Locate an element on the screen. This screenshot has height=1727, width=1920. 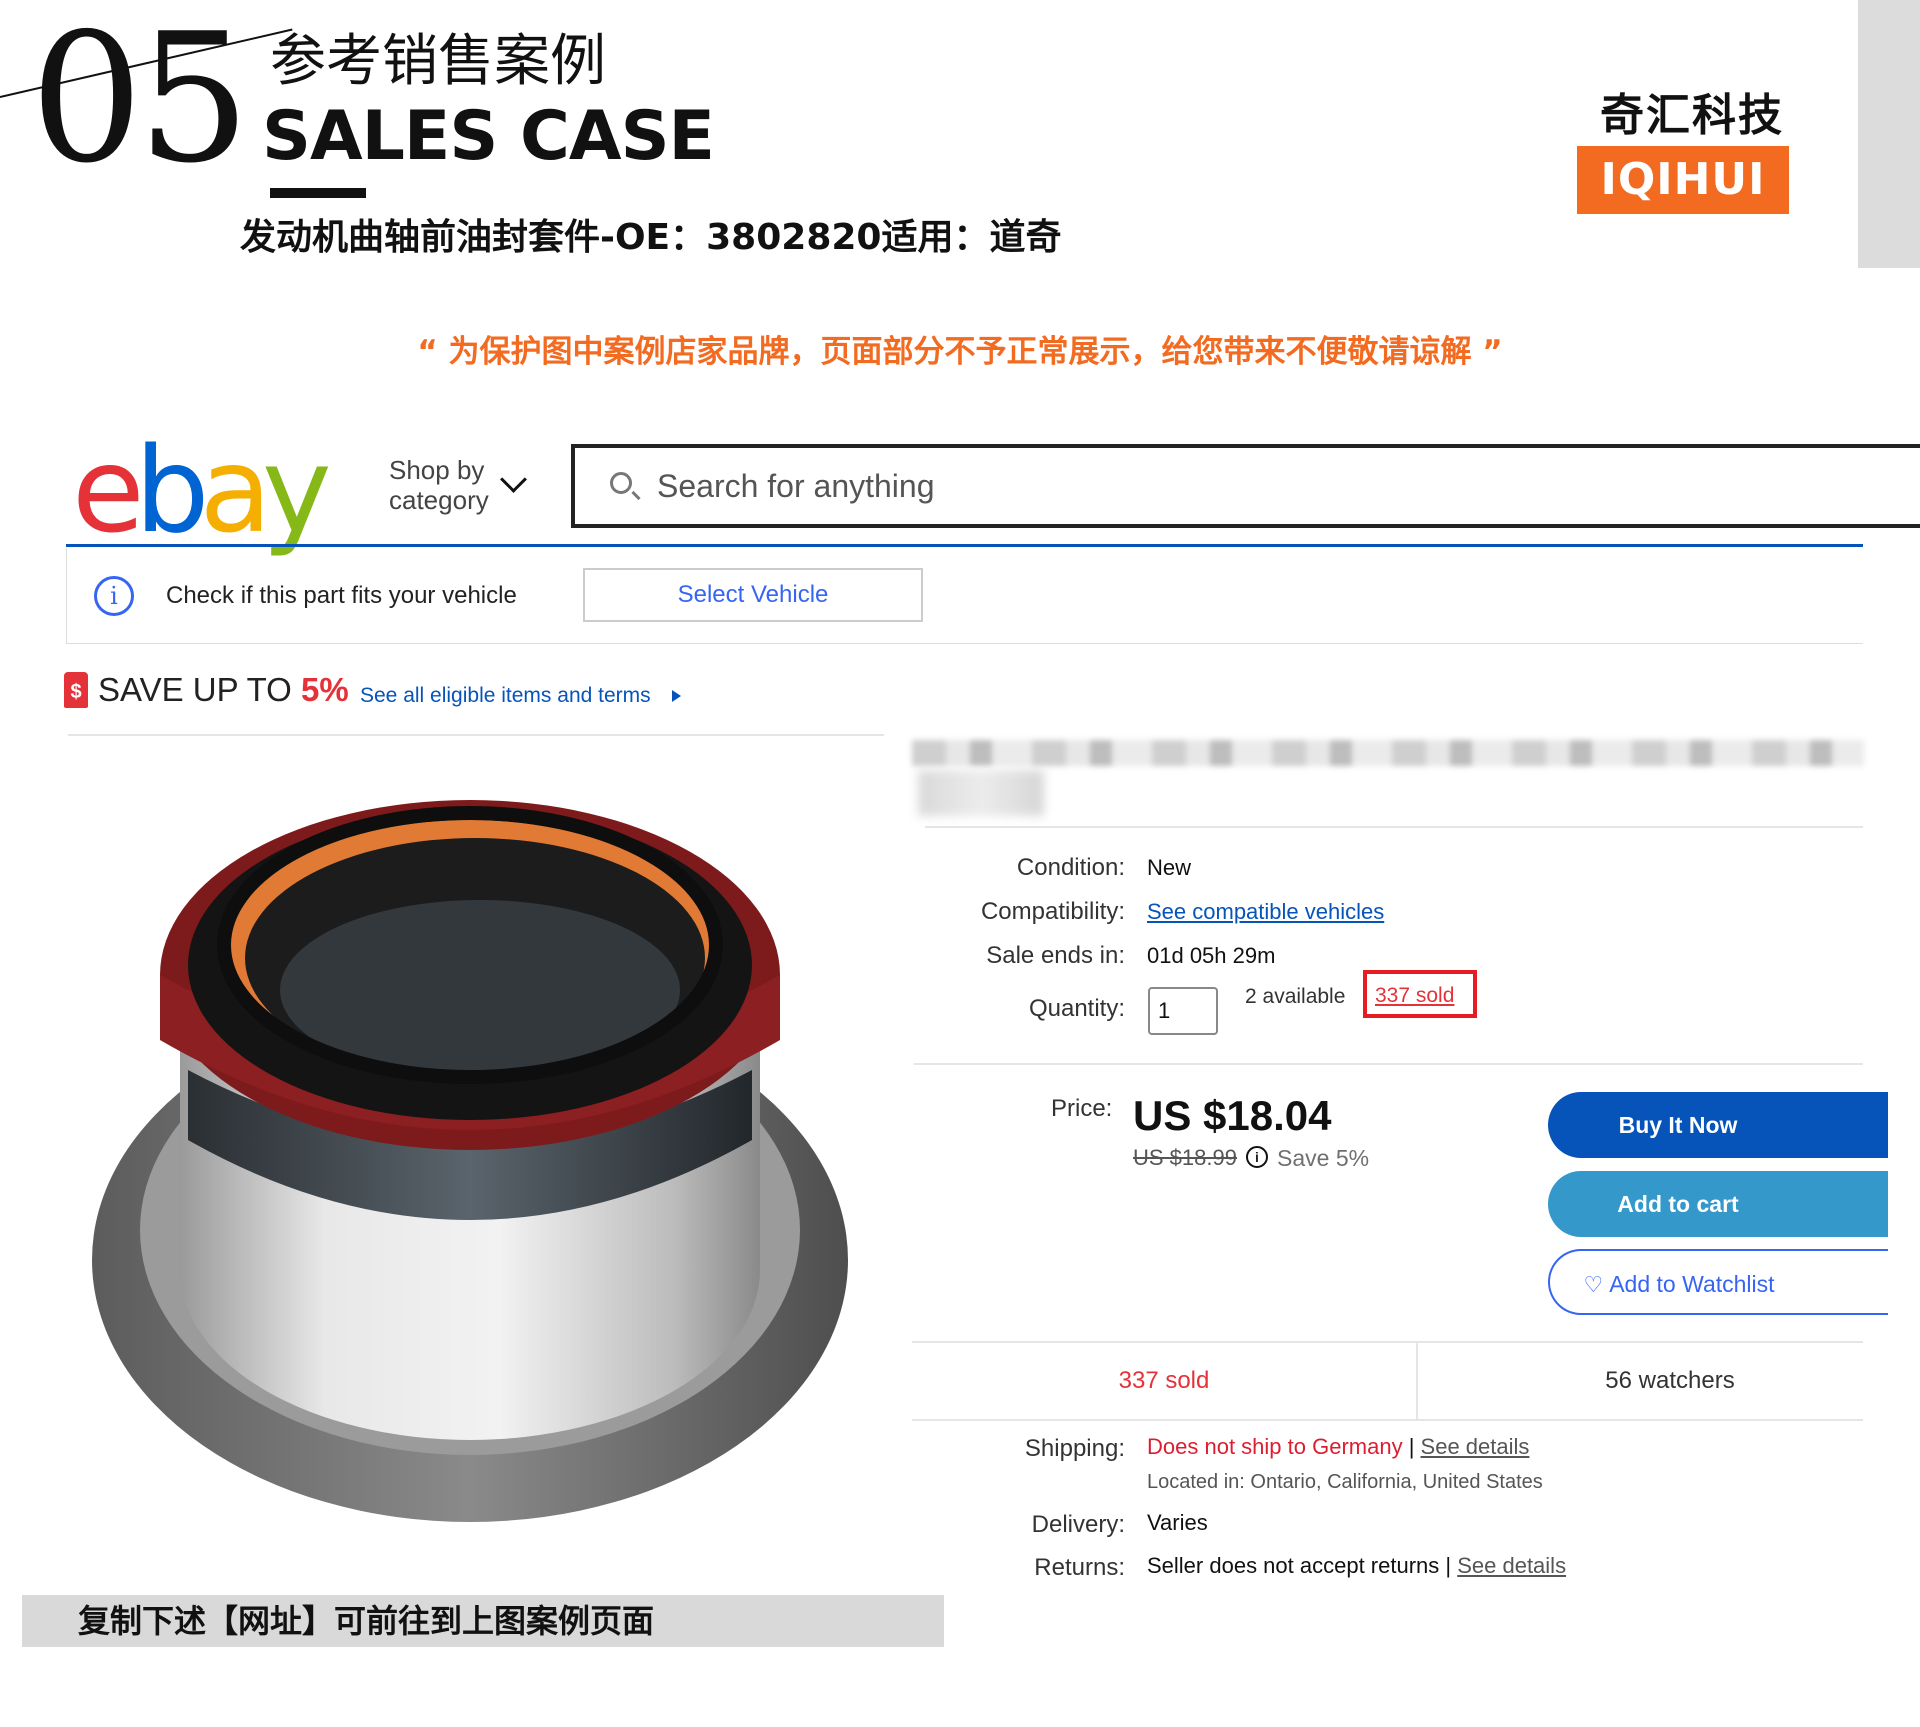
promo-banner: SAVE UP TO 5% is located at coordinates (223, 690).